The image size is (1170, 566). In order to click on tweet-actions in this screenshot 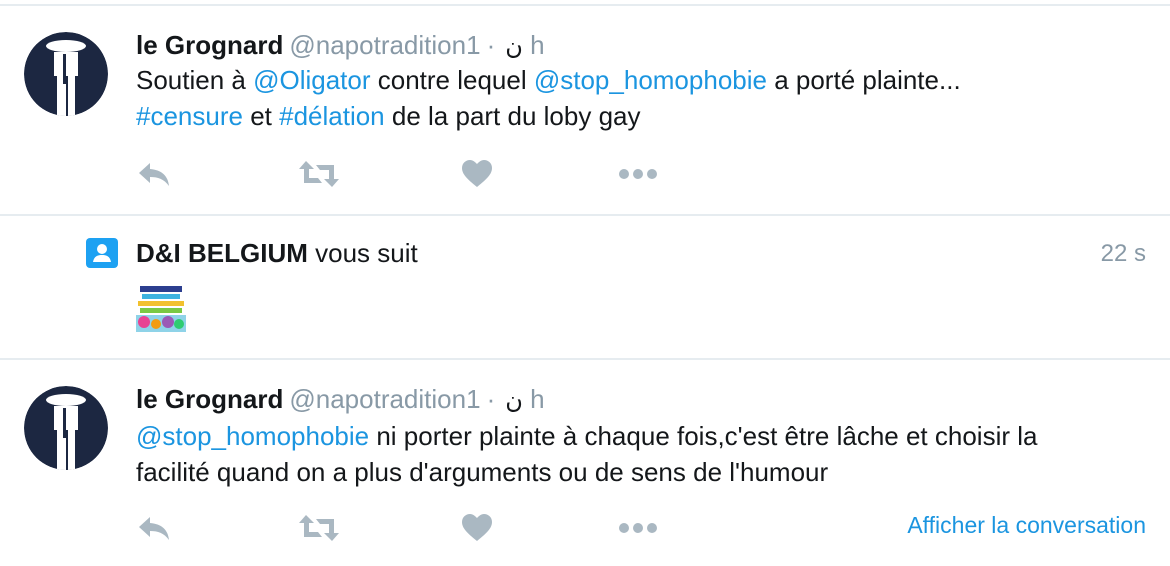, I will do `click(641, 174)`.